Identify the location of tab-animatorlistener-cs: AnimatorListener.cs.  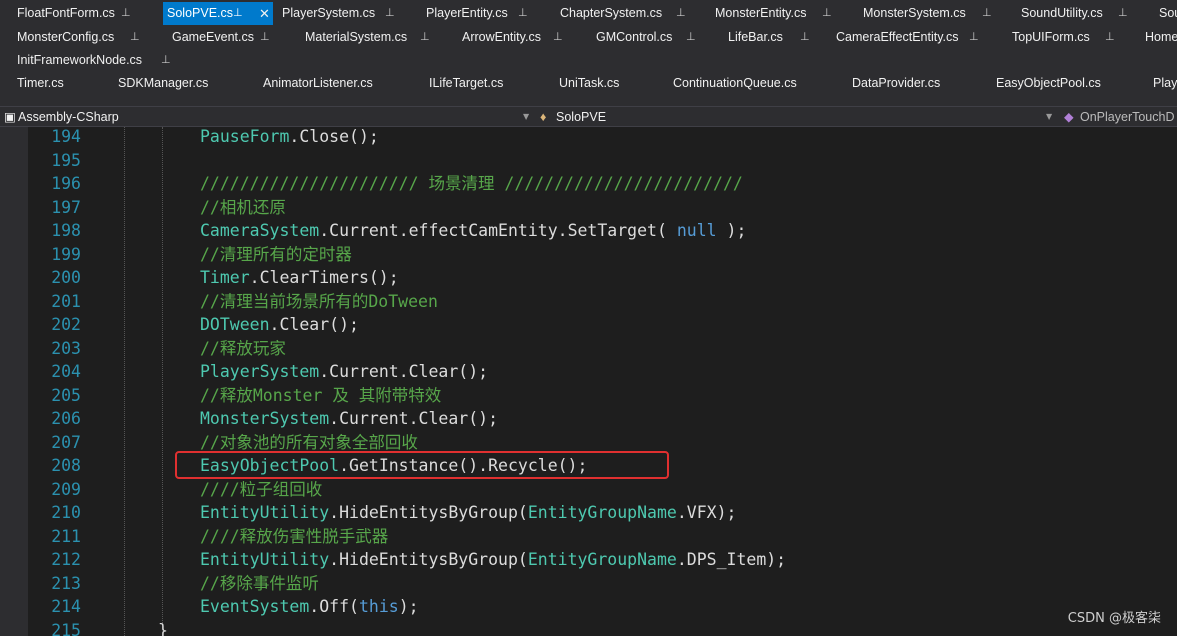
(318, 83).